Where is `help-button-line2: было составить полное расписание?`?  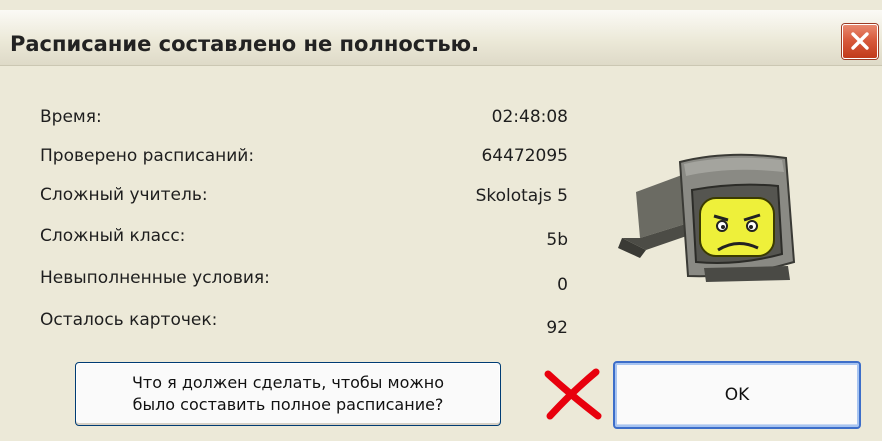 help-button-line2: было составить полное расписание? is located at coordinates (288, 404).